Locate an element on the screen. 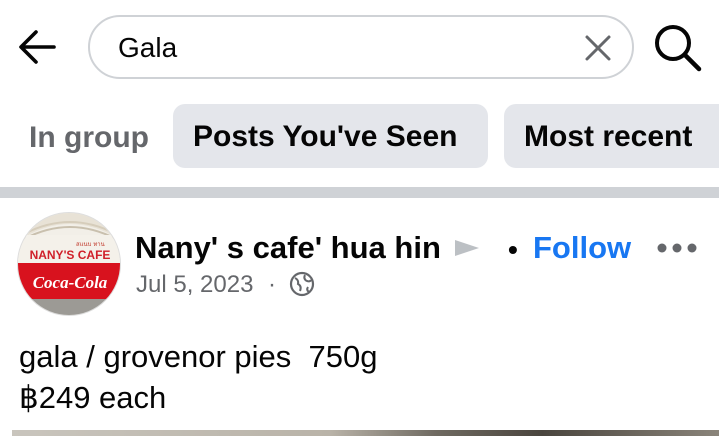 This screenshot has height=436, width=719. share-arrow-icon is located at coordinates (467, 248).